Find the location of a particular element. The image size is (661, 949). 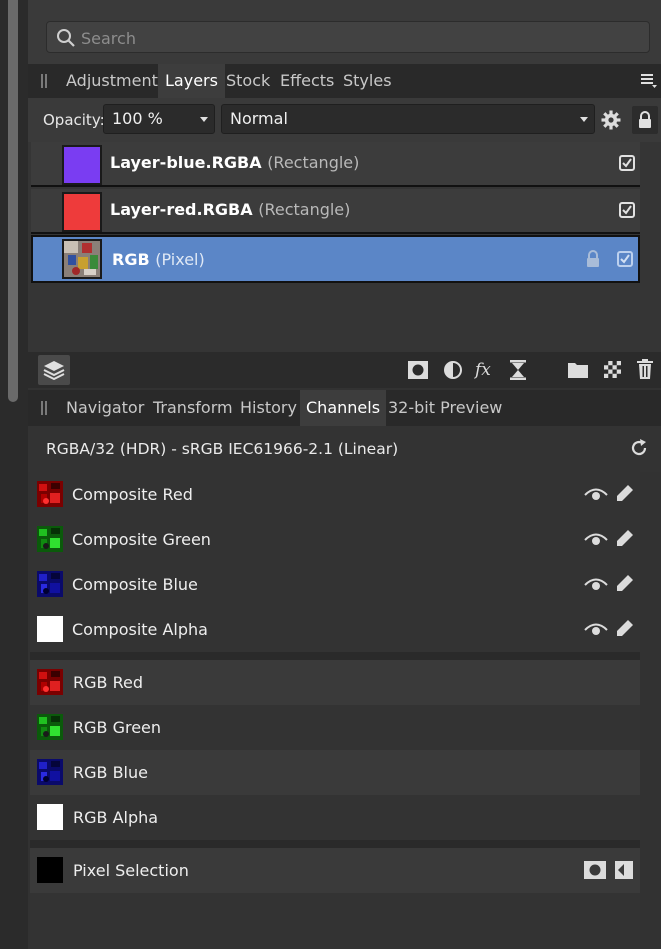

fx-icon: fx is located at coordinates (485, 369).